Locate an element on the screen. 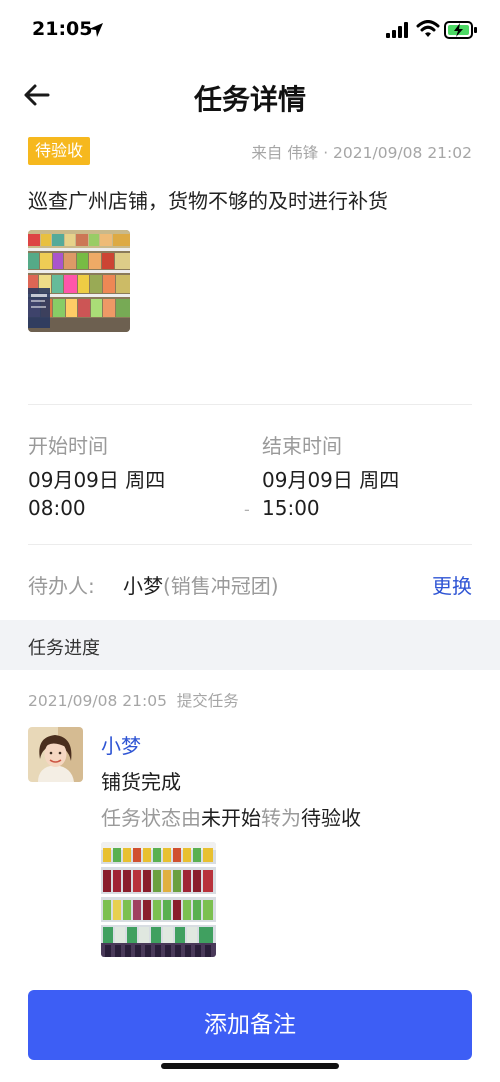 This screenshot has height=1082, width=500. log-entry-header: 2021/09/08 21:05 提交任务 is located at coordinates (133, 701).